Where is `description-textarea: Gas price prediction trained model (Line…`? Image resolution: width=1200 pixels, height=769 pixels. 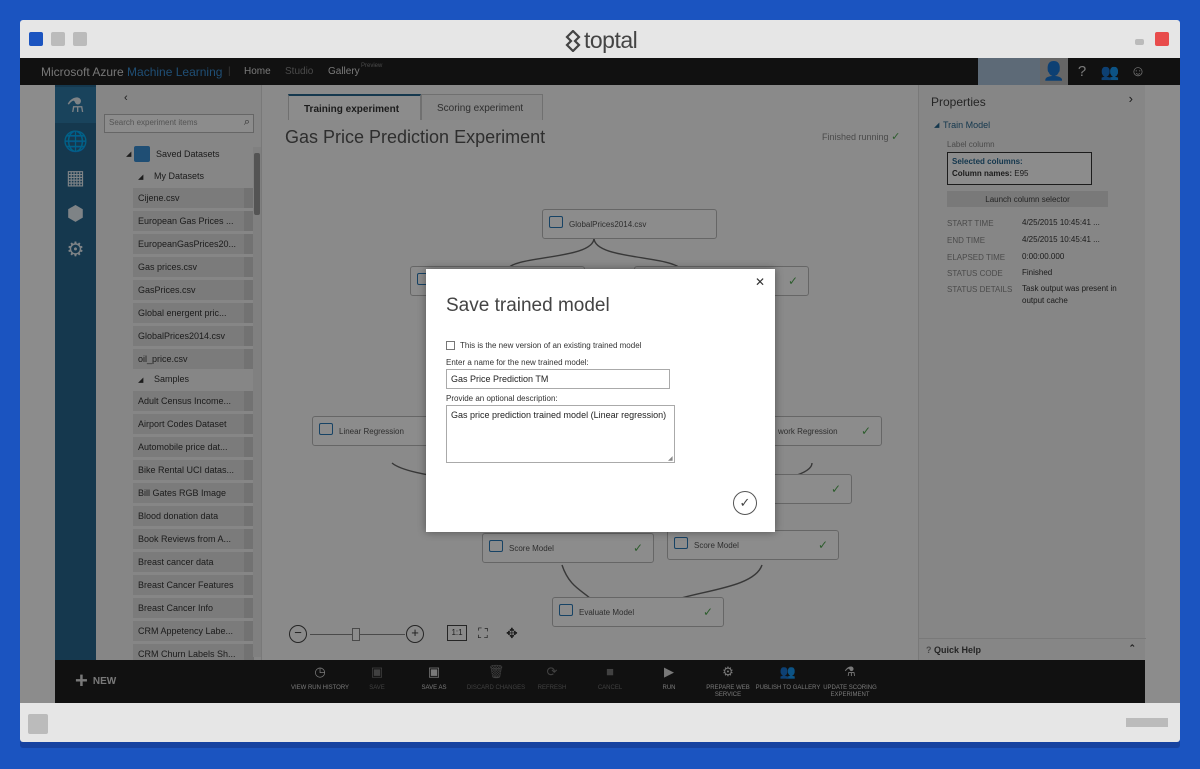 description-textarea: Gas price prediction trained model (Line… is located at coordinates (560, 434).